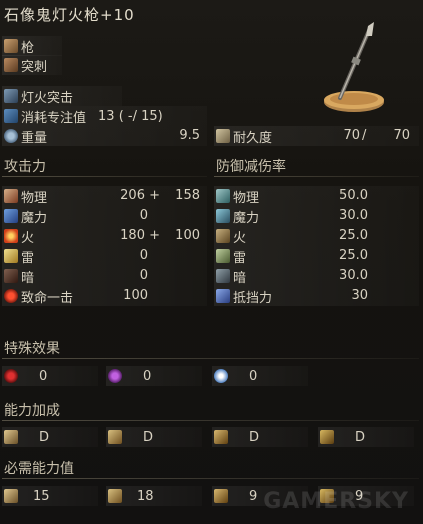 This screenshot has height=524, width=423. I want to click on intelligence-req-icon, so click(221, 496).